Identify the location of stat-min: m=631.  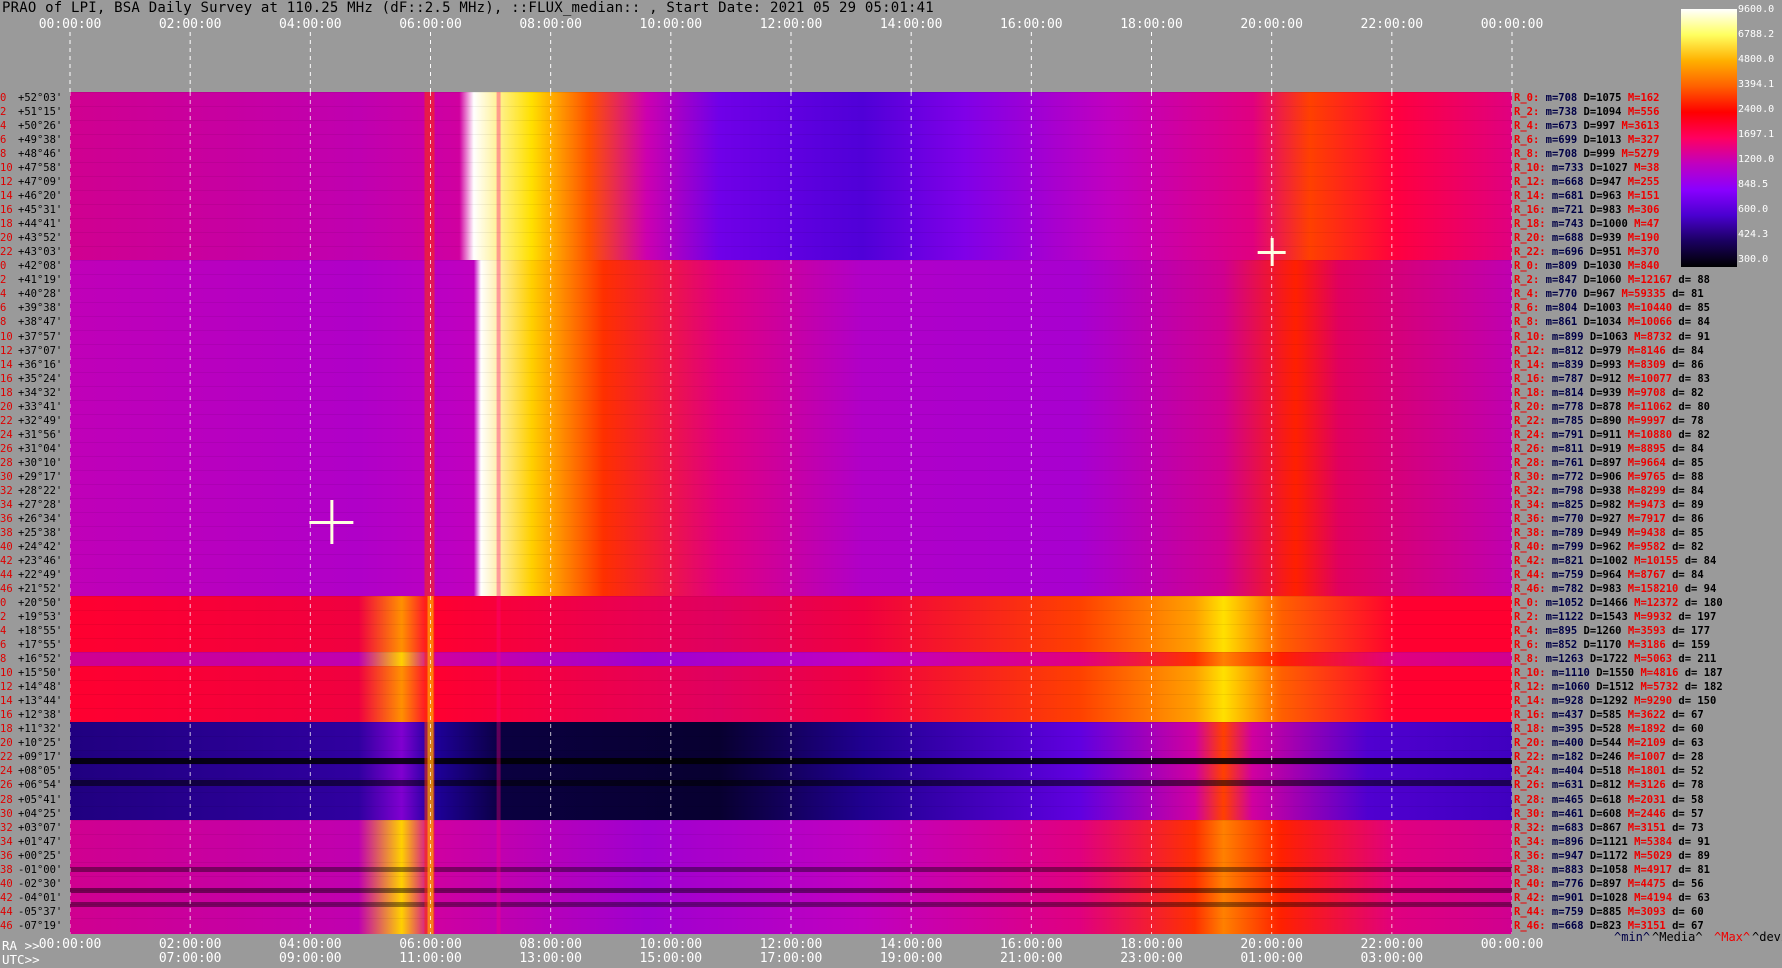
(1564, 785).